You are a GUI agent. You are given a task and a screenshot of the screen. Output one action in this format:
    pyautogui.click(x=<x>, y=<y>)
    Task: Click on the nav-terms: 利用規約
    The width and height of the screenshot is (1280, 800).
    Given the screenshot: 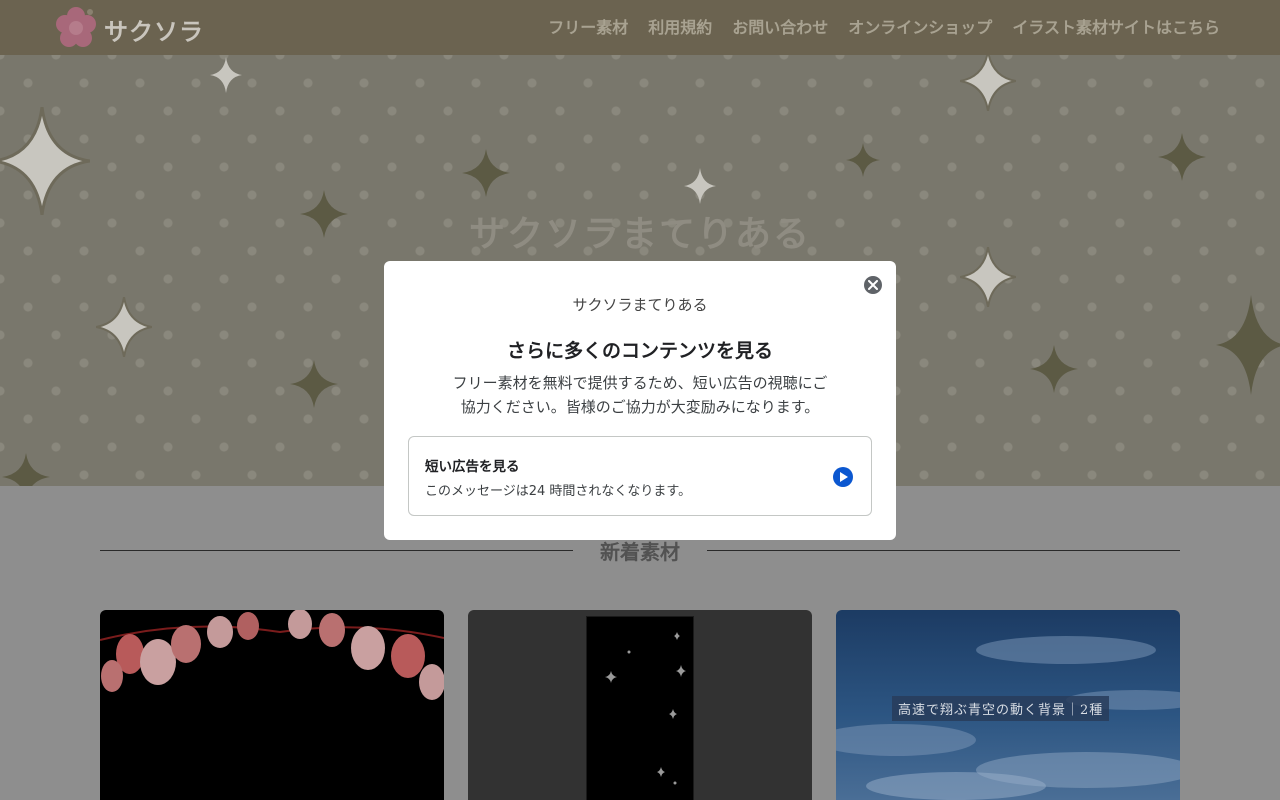 What is the action you would take?
    pyautogui.click(x=680, y=26)
    